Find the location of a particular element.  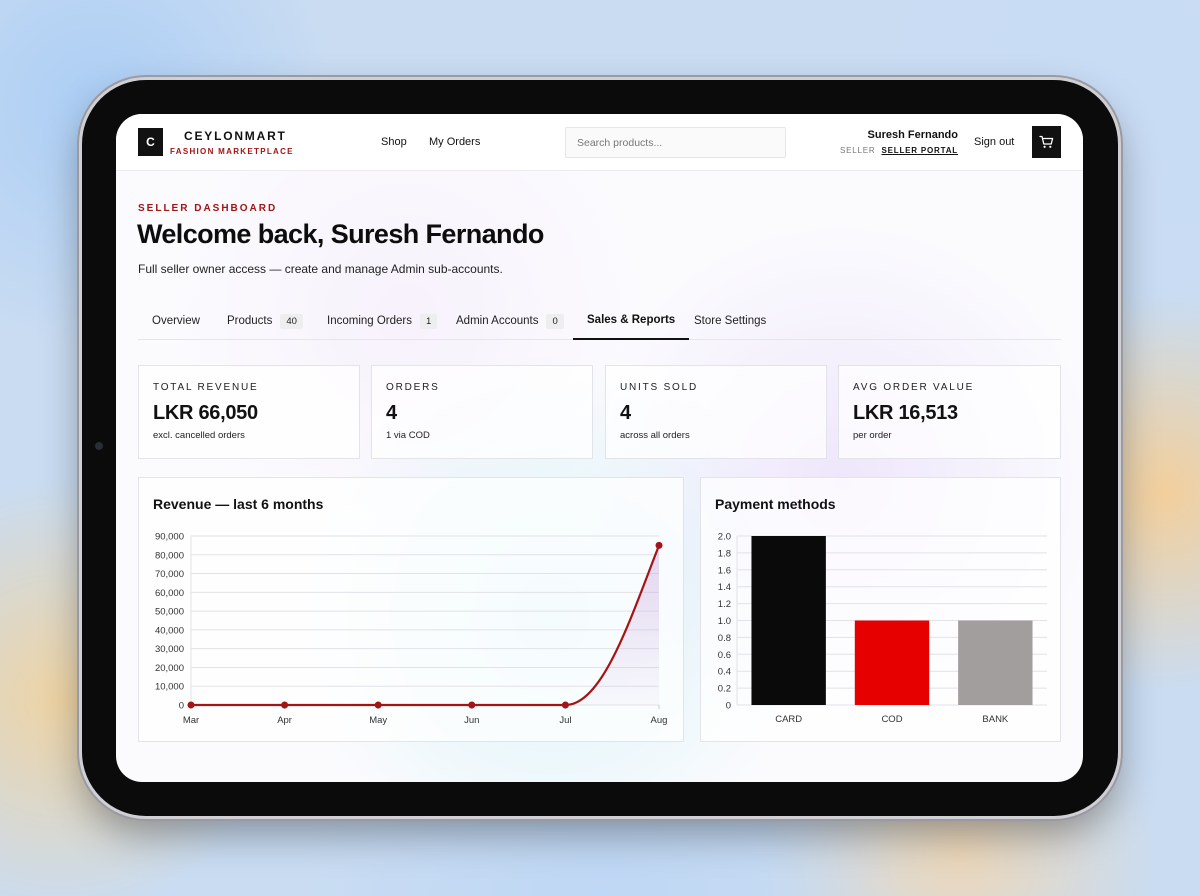

role-tag: SELLER is located at coordinates (858, 150).